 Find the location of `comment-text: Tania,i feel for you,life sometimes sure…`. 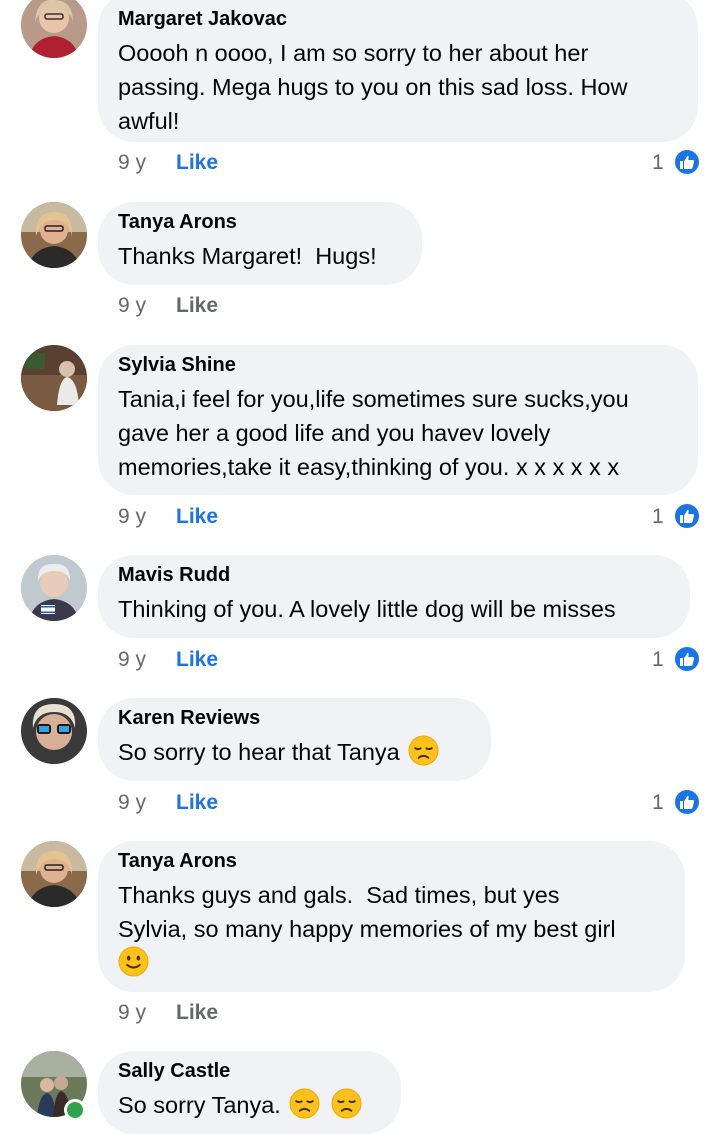

comment-text: Tania,i feel for you,life sometimes sure… is located at coordinates (373, 433).